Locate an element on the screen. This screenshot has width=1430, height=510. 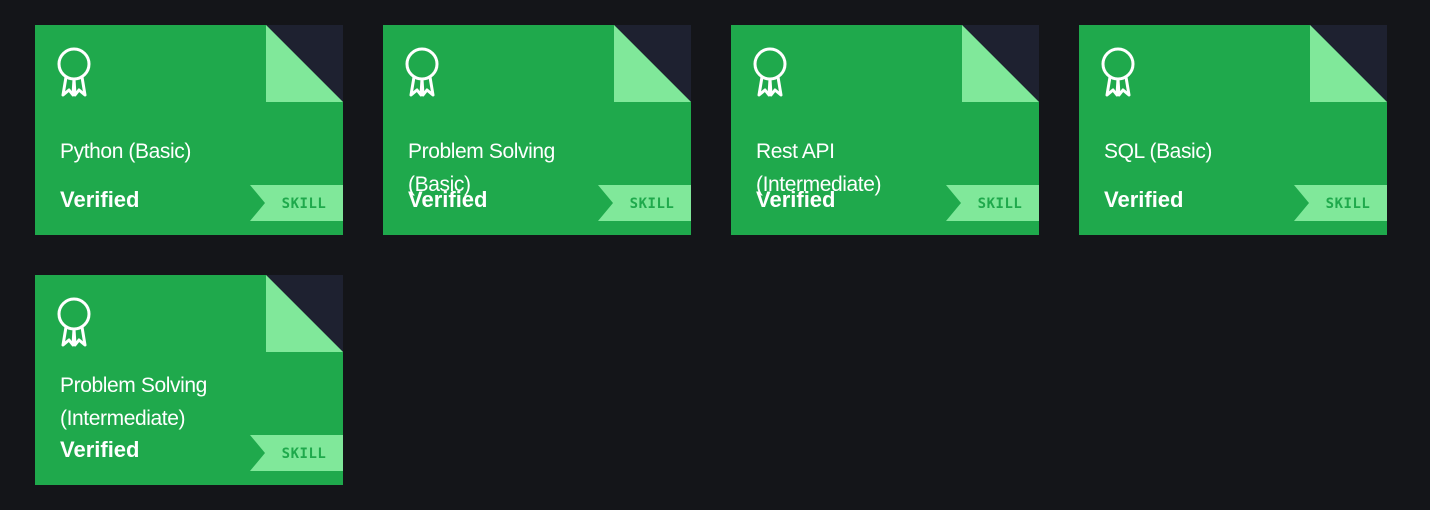
badge-card-rest-api-intermediate: Rest API (Intermediate) Verified SKILL is located at coordinates (885, 130).